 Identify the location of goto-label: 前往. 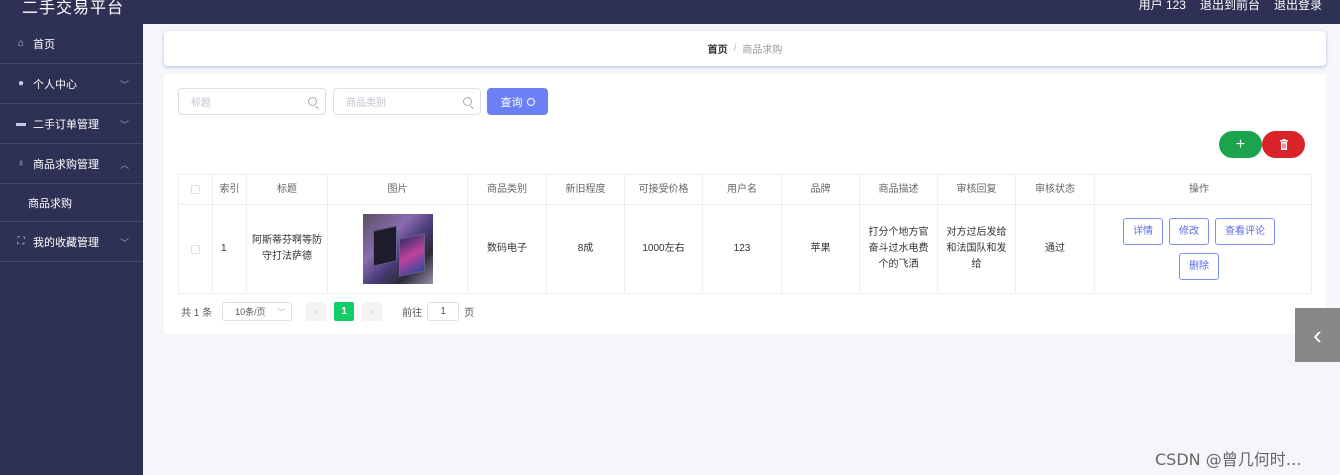
(412, 313).